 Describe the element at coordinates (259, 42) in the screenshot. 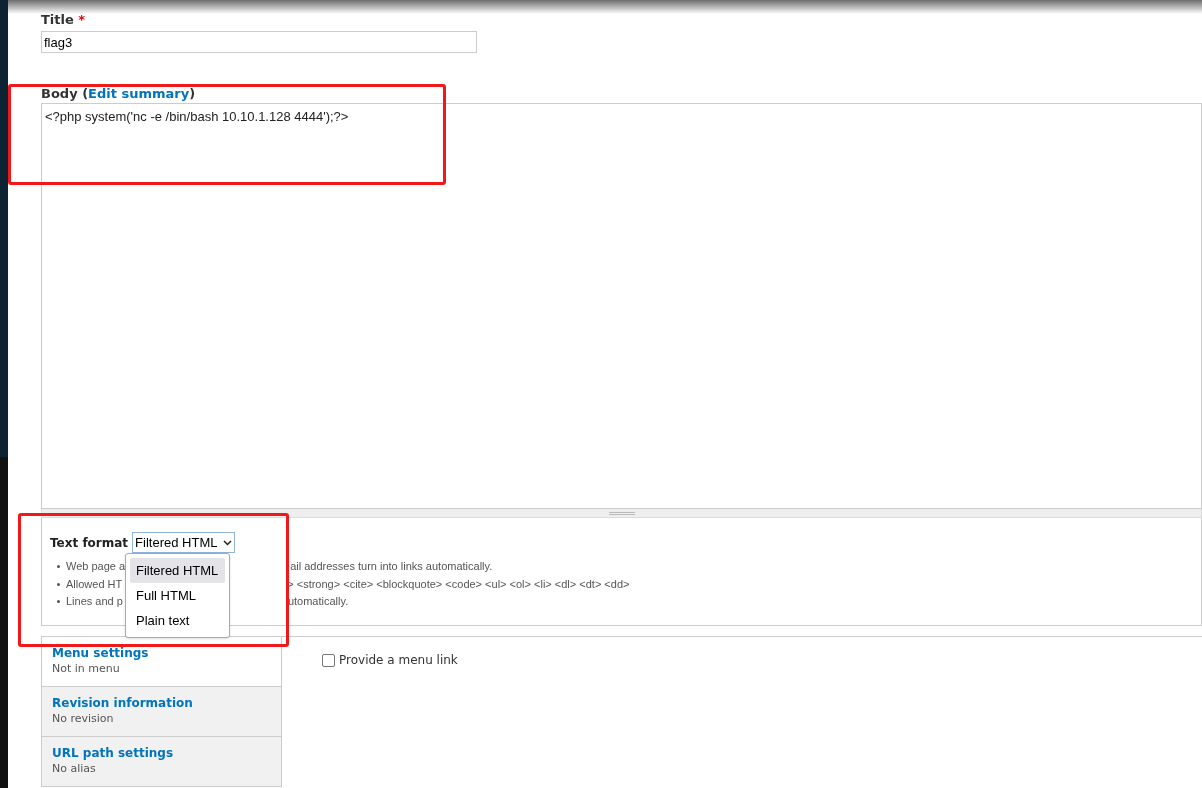

I see `title-field: flag3` at that location.